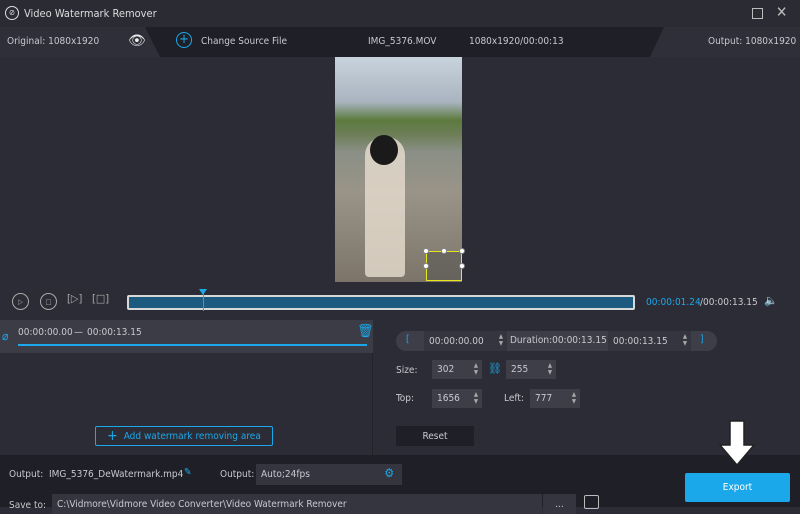  Describe the element at coordinates (405, 398) in the screenshot. I see `top-label: Top:` at that location.